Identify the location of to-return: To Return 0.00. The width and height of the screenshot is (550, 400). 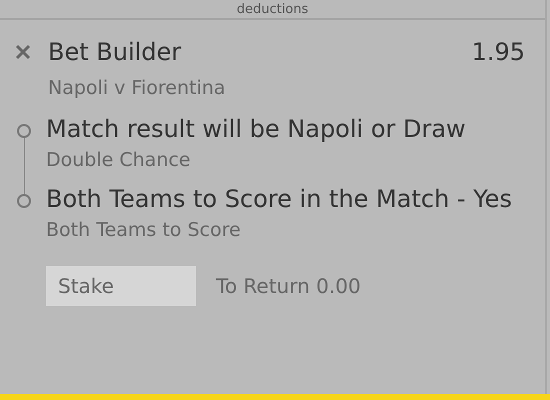
(288, 286).